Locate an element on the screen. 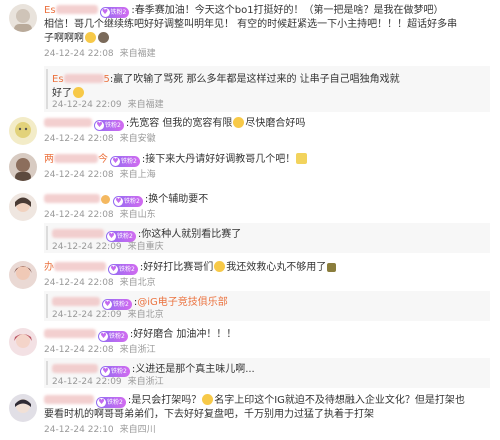 The height and width of the screenshot is (440, 500). username: 两今 is located at coordinates (76, 159).